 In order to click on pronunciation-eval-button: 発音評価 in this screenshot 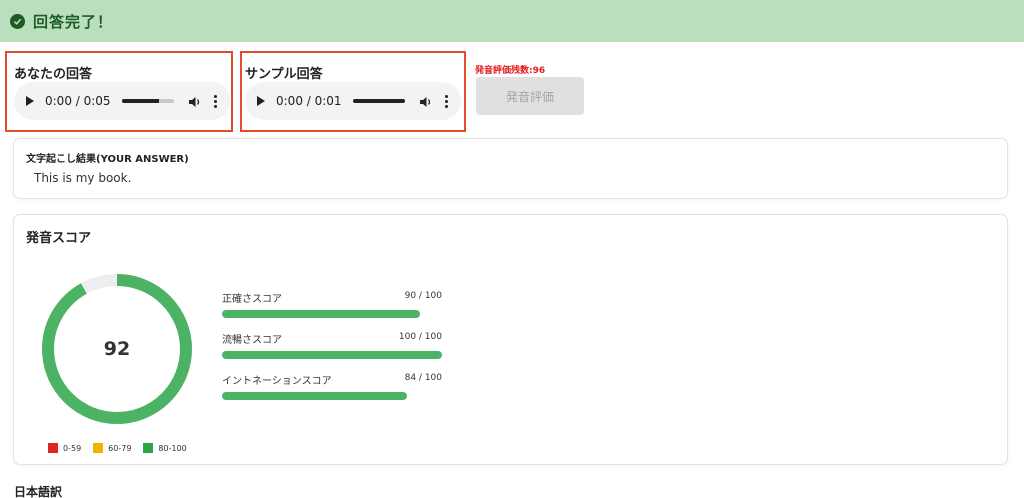, I will do `click(530, 96)`.